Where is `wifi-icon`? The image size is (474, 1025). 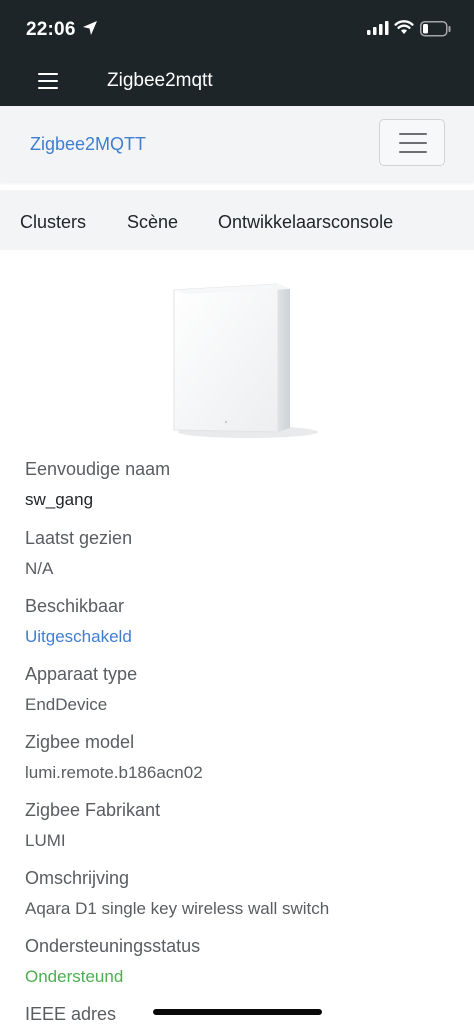 wifi-icon is located at coordinates (404, 27).